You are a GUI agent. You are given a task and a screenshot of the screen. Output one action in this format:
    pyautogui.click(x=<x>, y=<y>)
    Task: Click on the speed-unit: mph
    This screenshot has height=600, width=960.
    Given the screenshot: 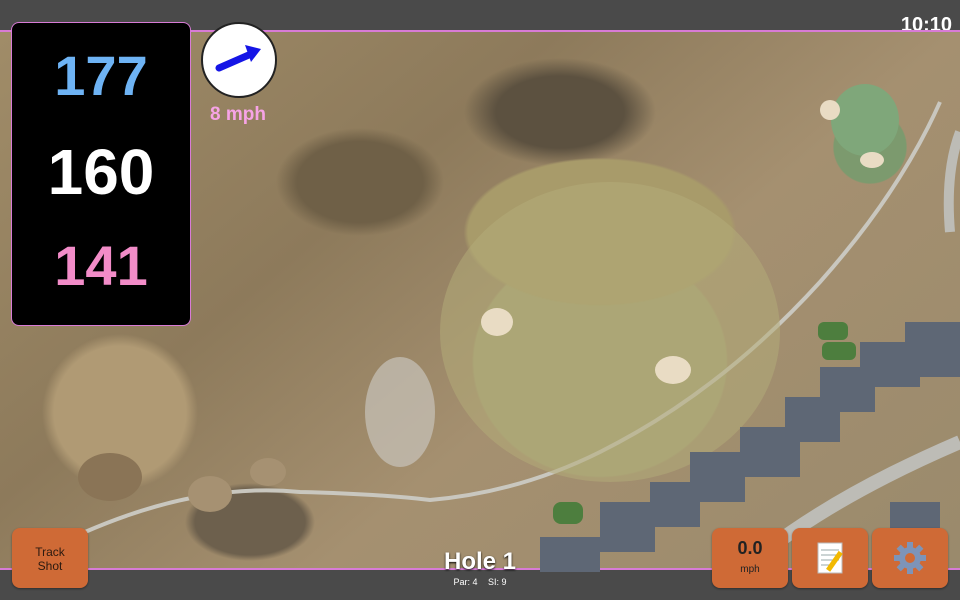 What is the action you would take?
    pyautogui.click(x=750, y=569)
    